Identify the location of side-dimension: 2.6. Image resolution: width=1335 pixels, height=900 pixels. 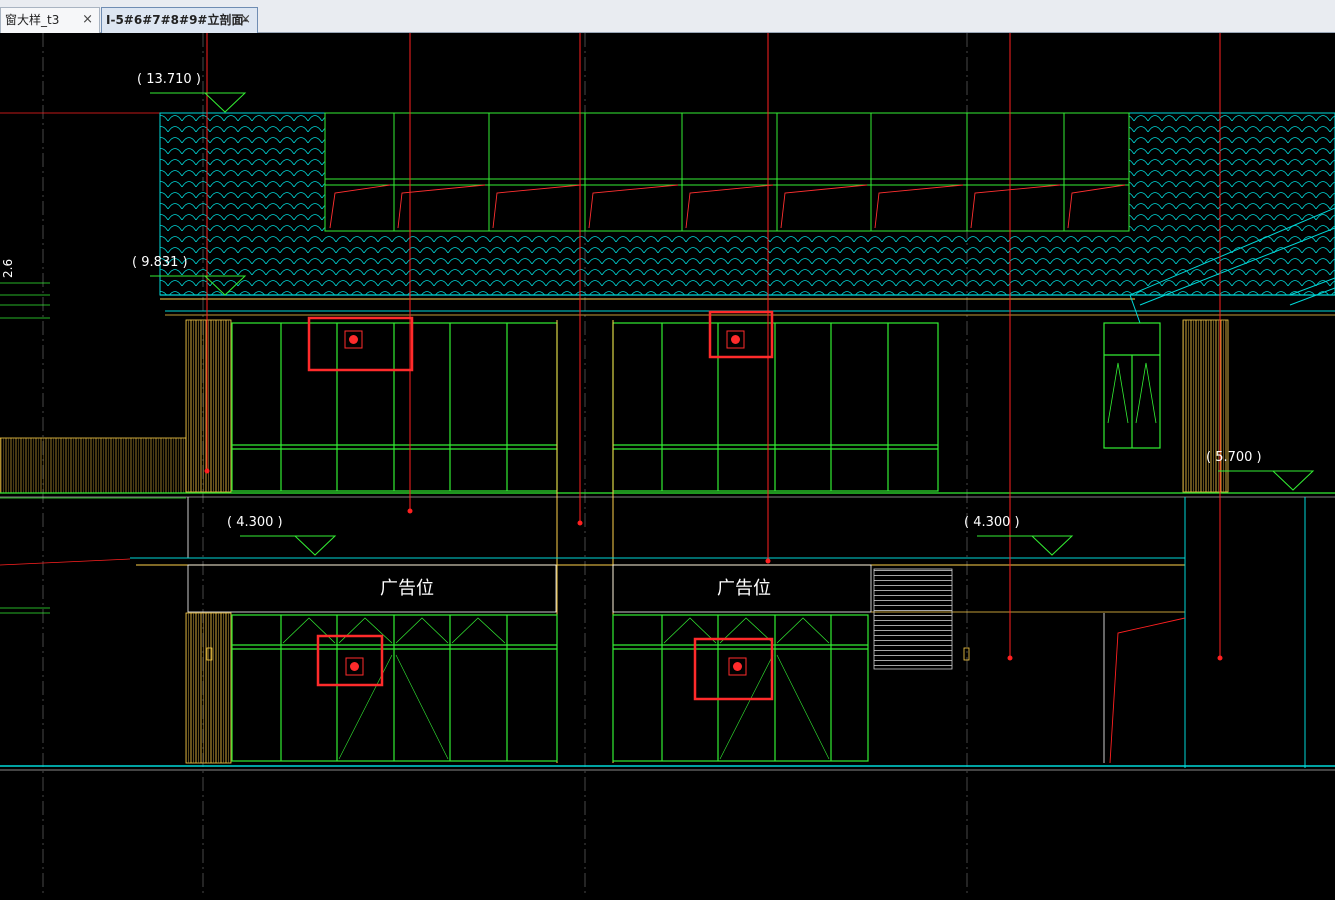
(8, 268).